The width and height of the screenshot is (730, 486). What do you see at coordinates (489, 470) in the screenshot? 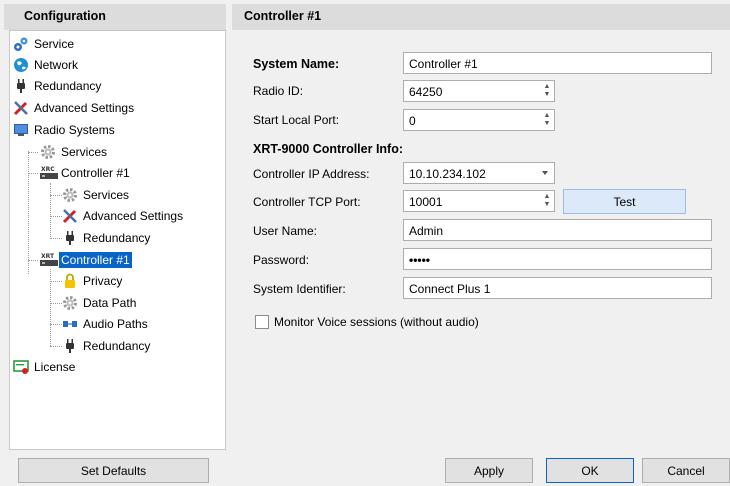
I see `apply-button: Apply` at bounding box center [489, 470].